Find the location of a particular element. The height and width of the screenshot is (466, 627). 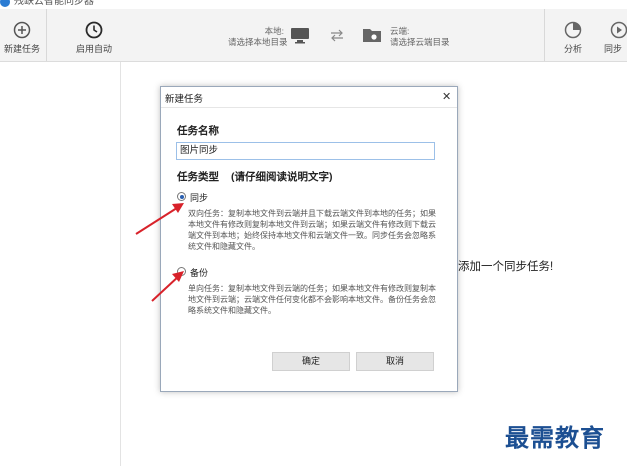

watermark-logo: 最需教育 is located at coordinates (555, 437).